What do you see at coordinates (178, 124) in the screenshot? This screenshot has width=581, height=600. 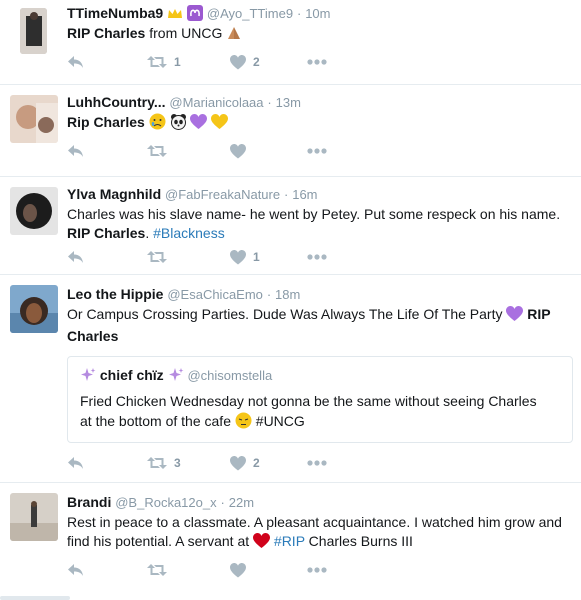 I see `panda-emoji-icon` at bounding box center [178, 124].